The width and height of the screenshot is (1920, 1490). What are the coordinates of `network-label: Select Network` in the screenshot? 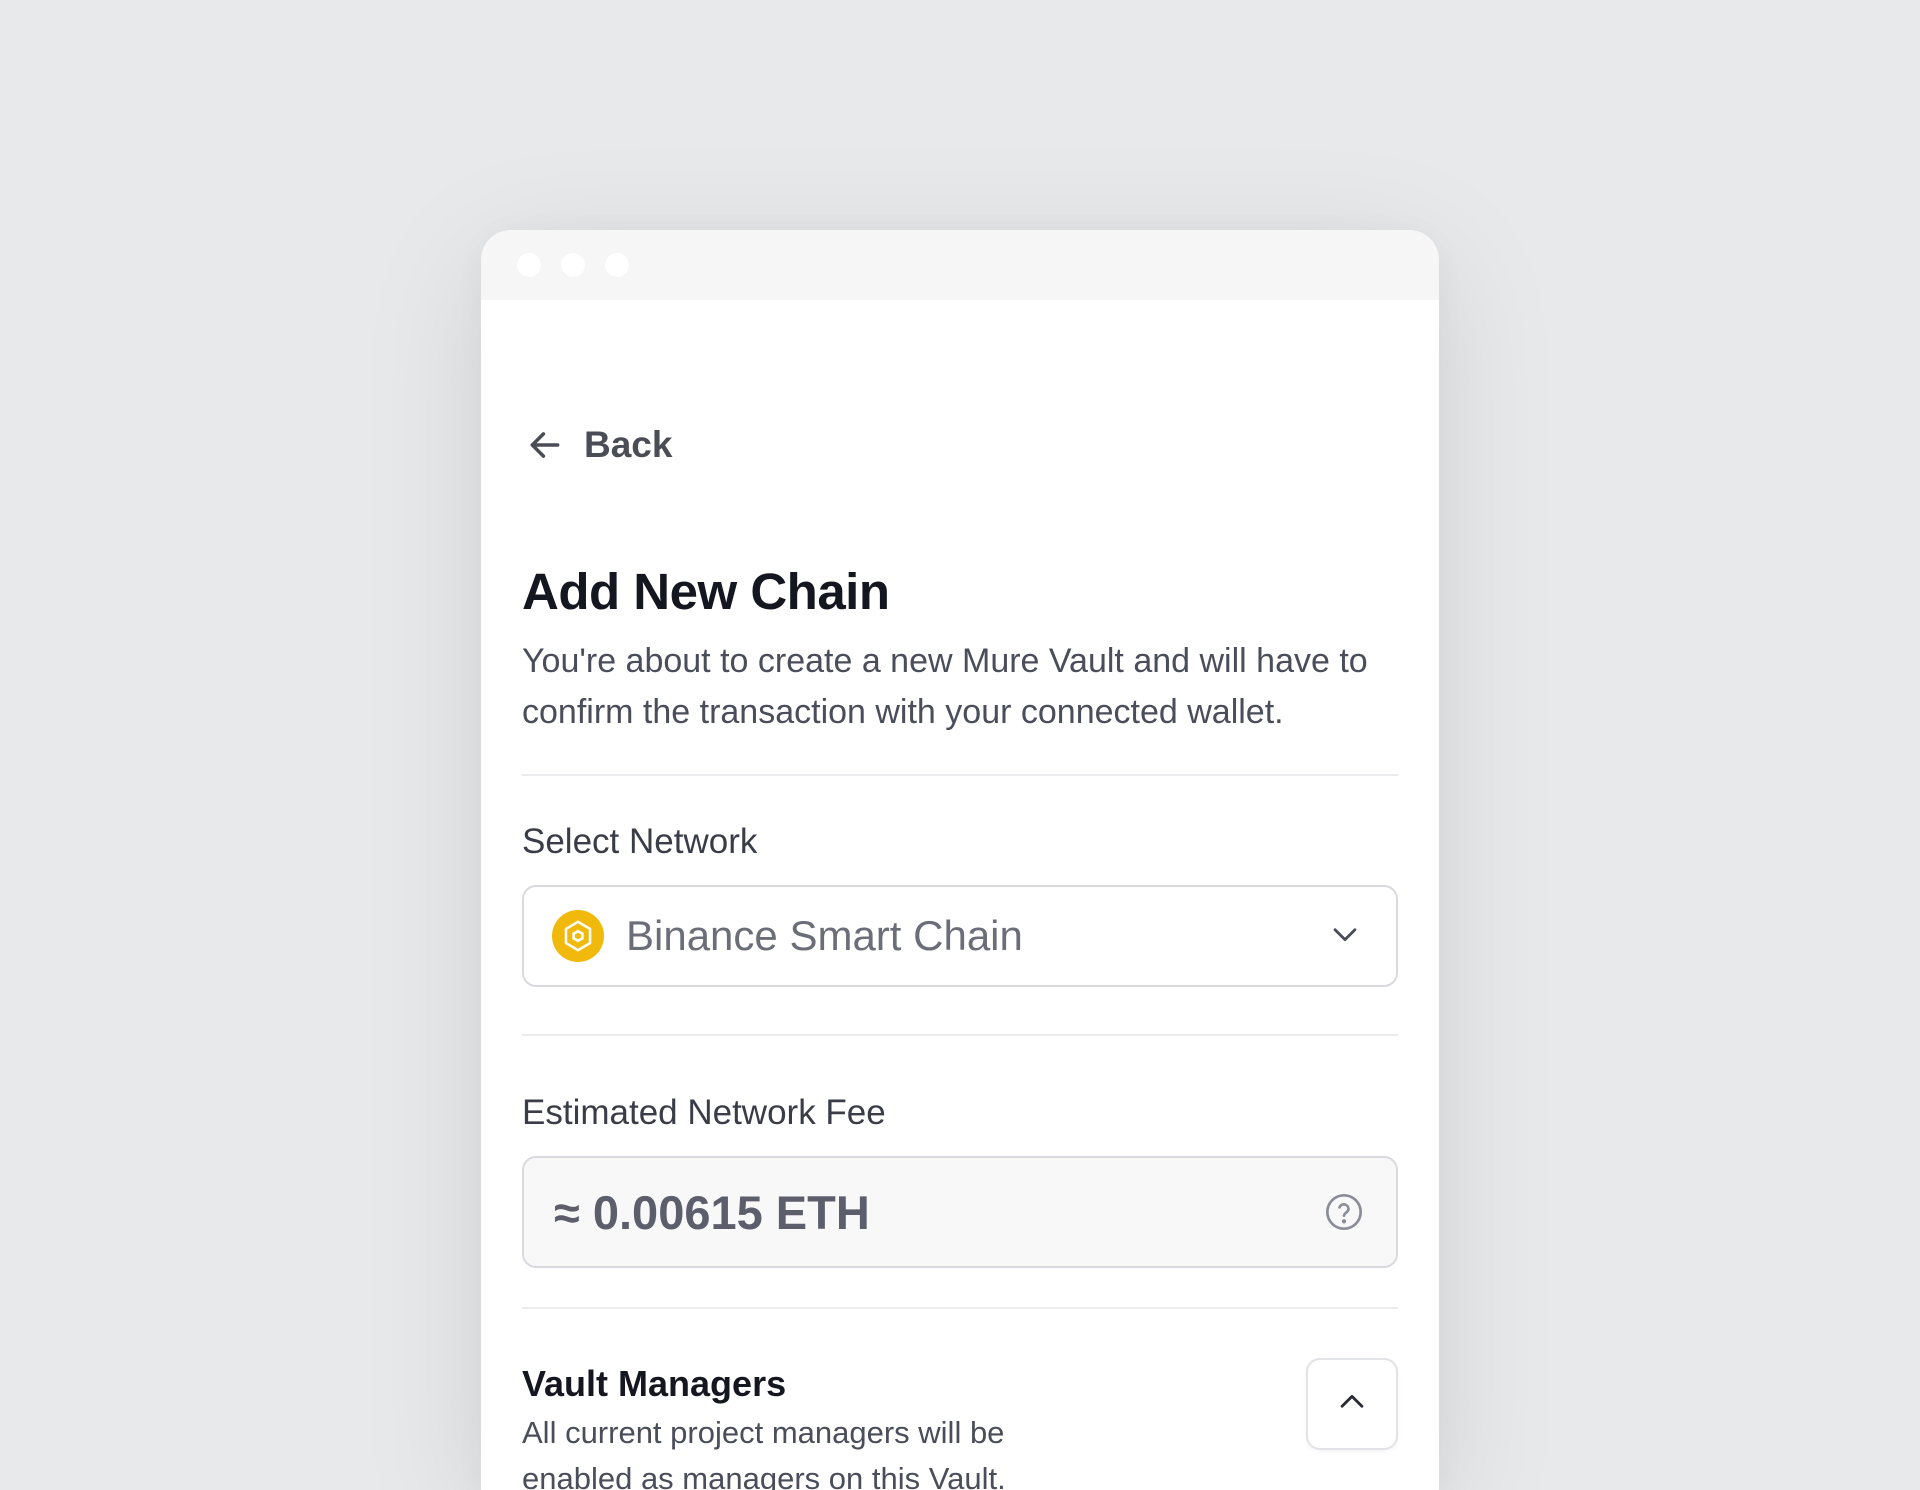 It's located at (640, 841).